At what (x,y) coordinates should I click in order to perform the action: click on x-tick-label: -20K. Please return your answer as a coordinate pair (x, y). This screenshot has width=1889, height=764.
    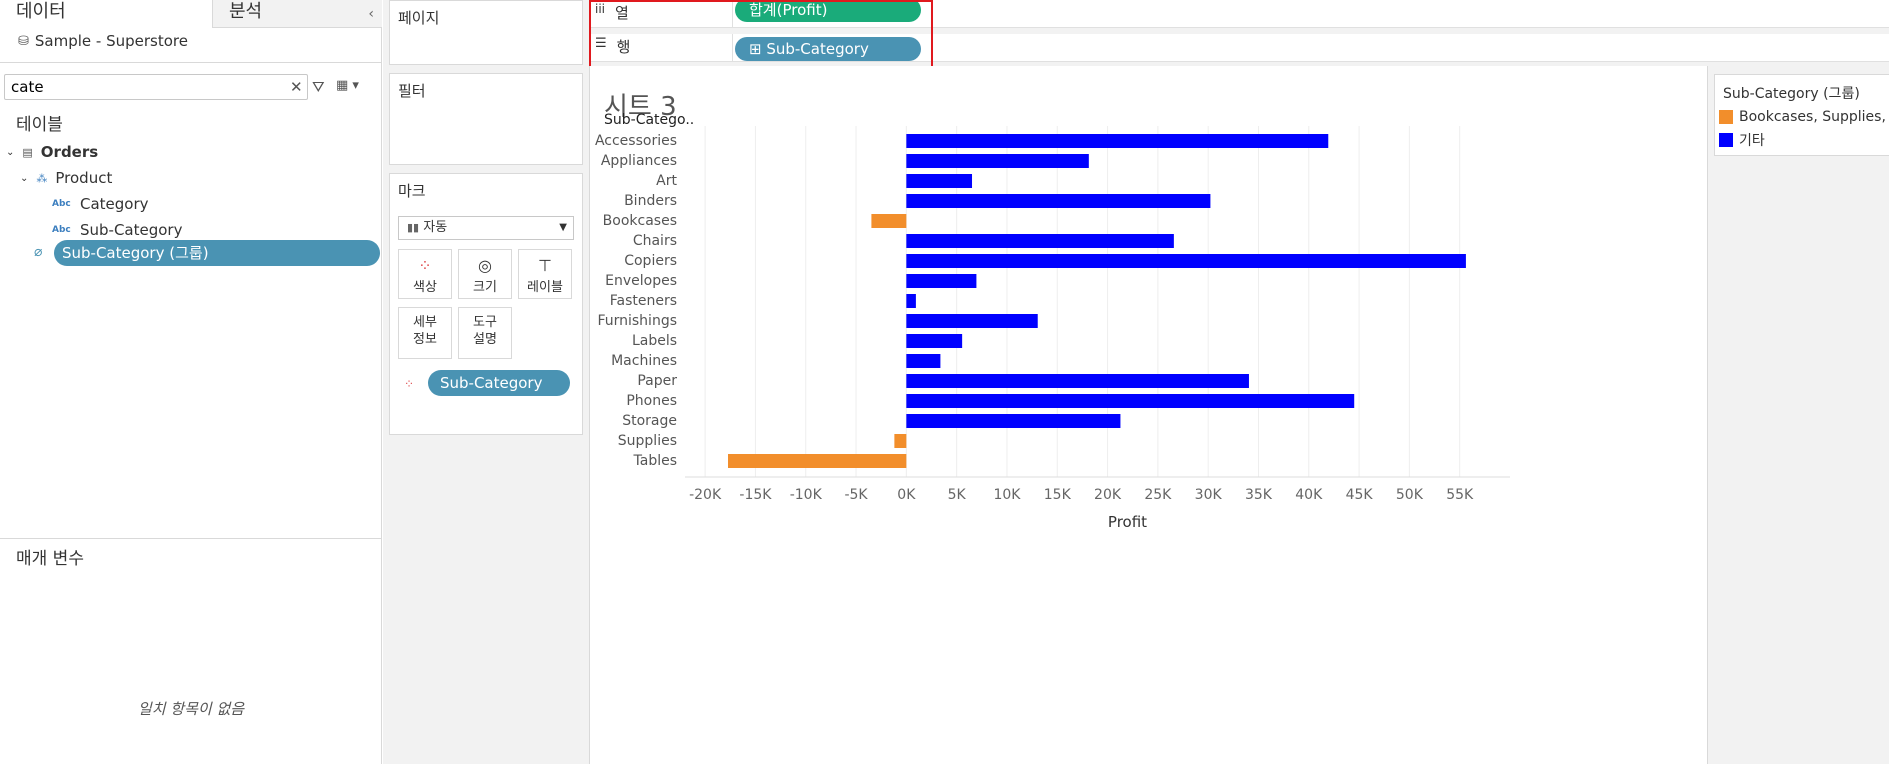
    Looking at the image, I should click on (705, 495).